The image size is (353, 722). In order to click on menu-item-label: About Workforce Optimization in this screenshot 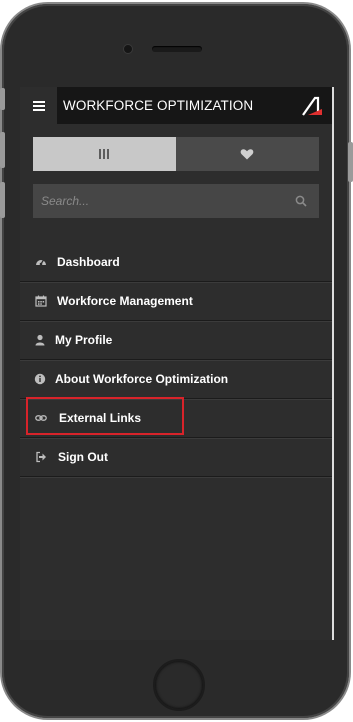, I will do `click(142, 379)`.